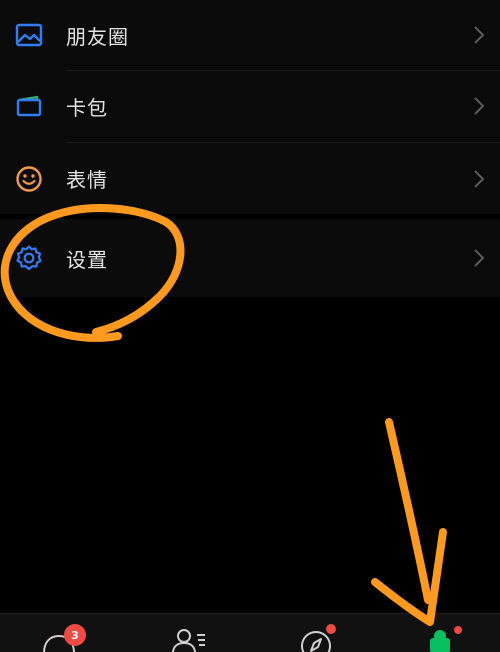 This screenshot has height=652, width=500. Describe the element at coordinates (188, 640) in the screenshot. I see `contacts-icon` at that location.